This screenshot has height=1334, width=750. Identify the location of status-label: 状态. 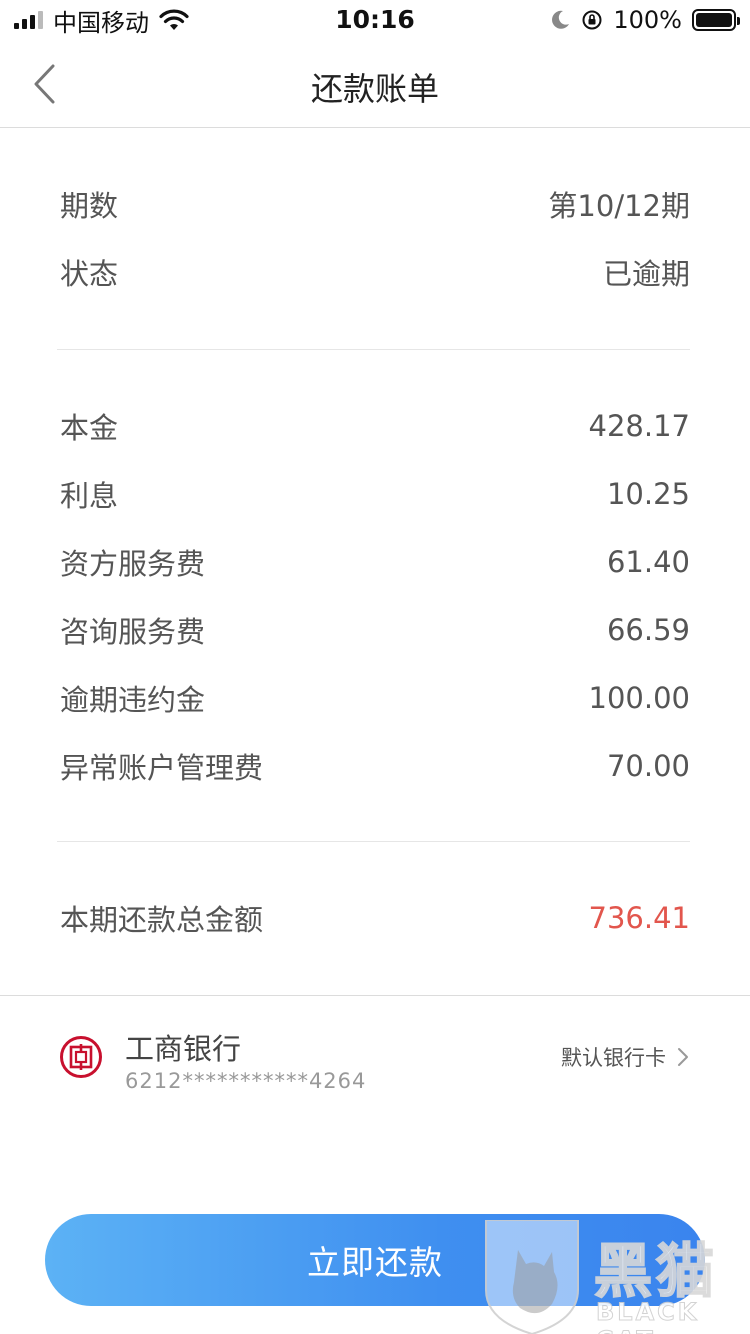
(89, 274).